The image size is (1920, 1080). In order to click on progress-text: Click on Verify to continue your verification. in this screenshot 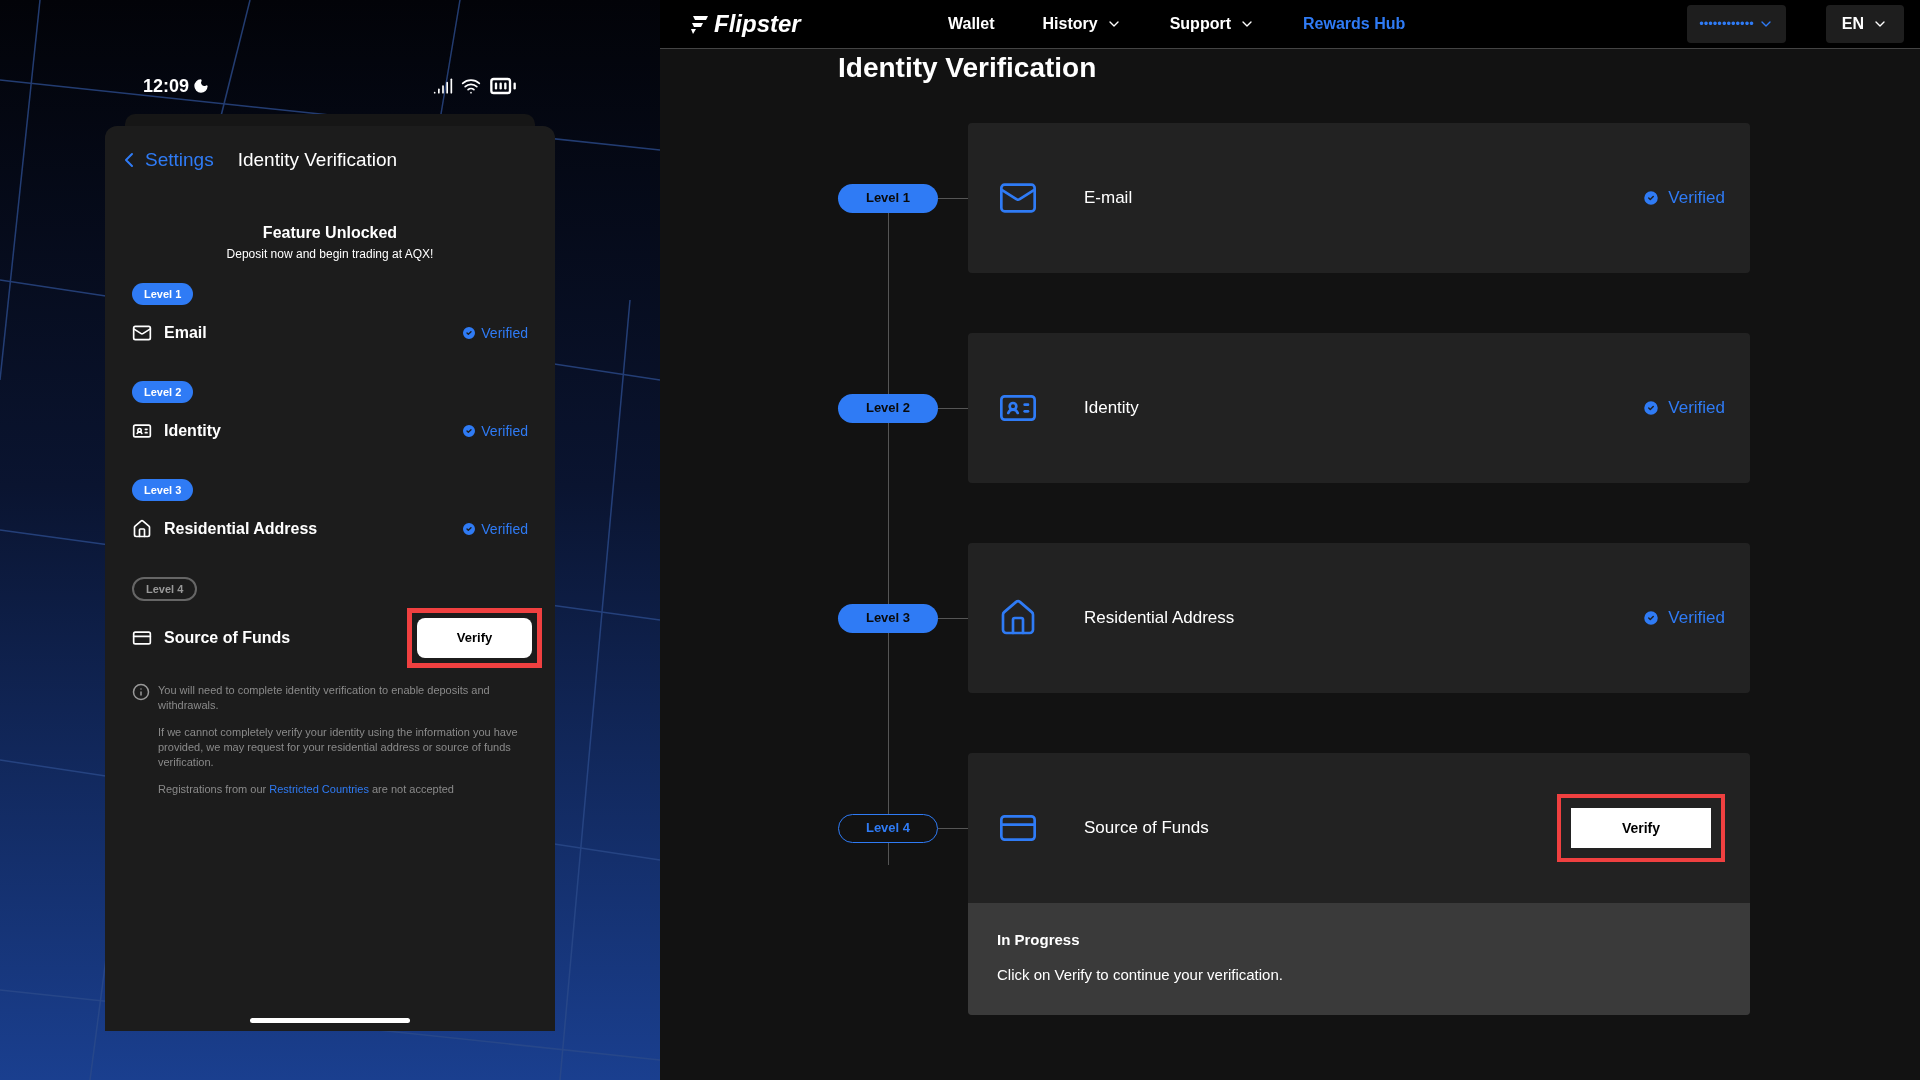, I will do `click(1140, 974)`.